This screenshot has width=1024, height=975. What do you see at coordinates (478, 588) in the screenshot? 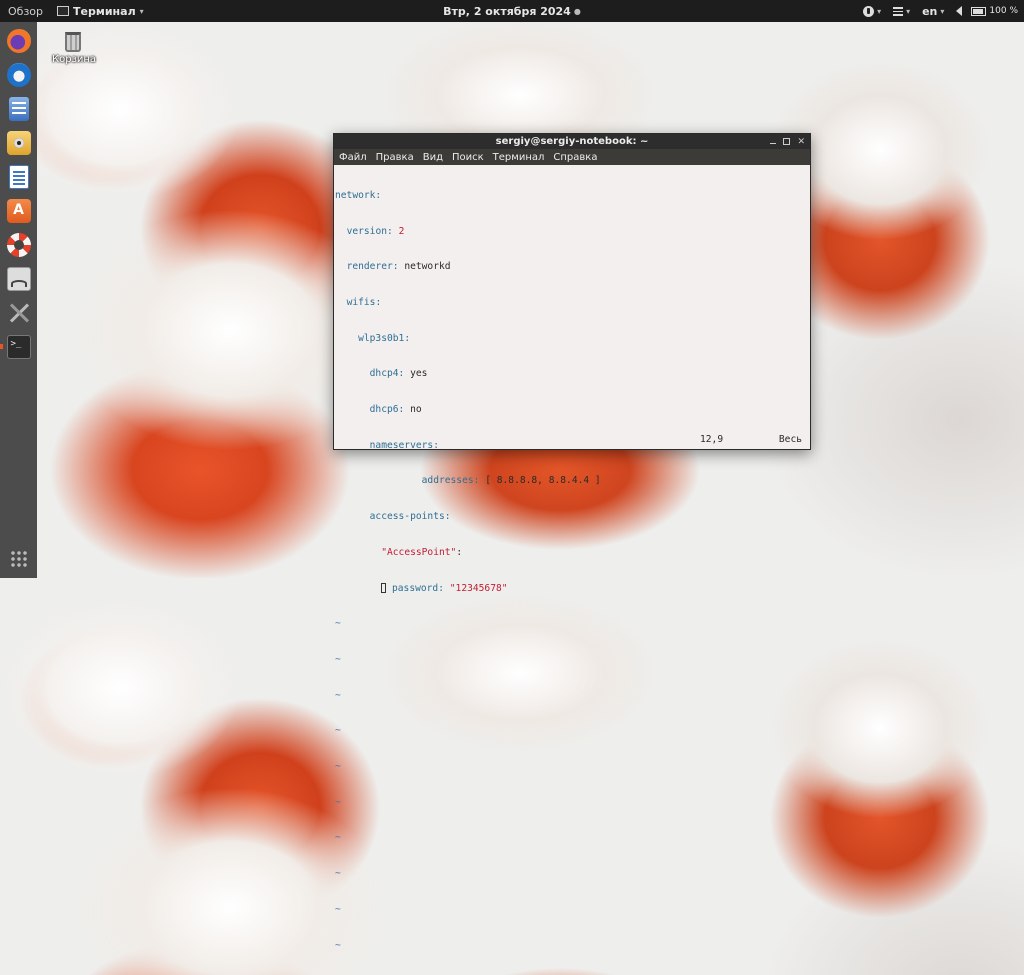
I see `yaml-string: "12345678"` at bounding box center [478, 588].